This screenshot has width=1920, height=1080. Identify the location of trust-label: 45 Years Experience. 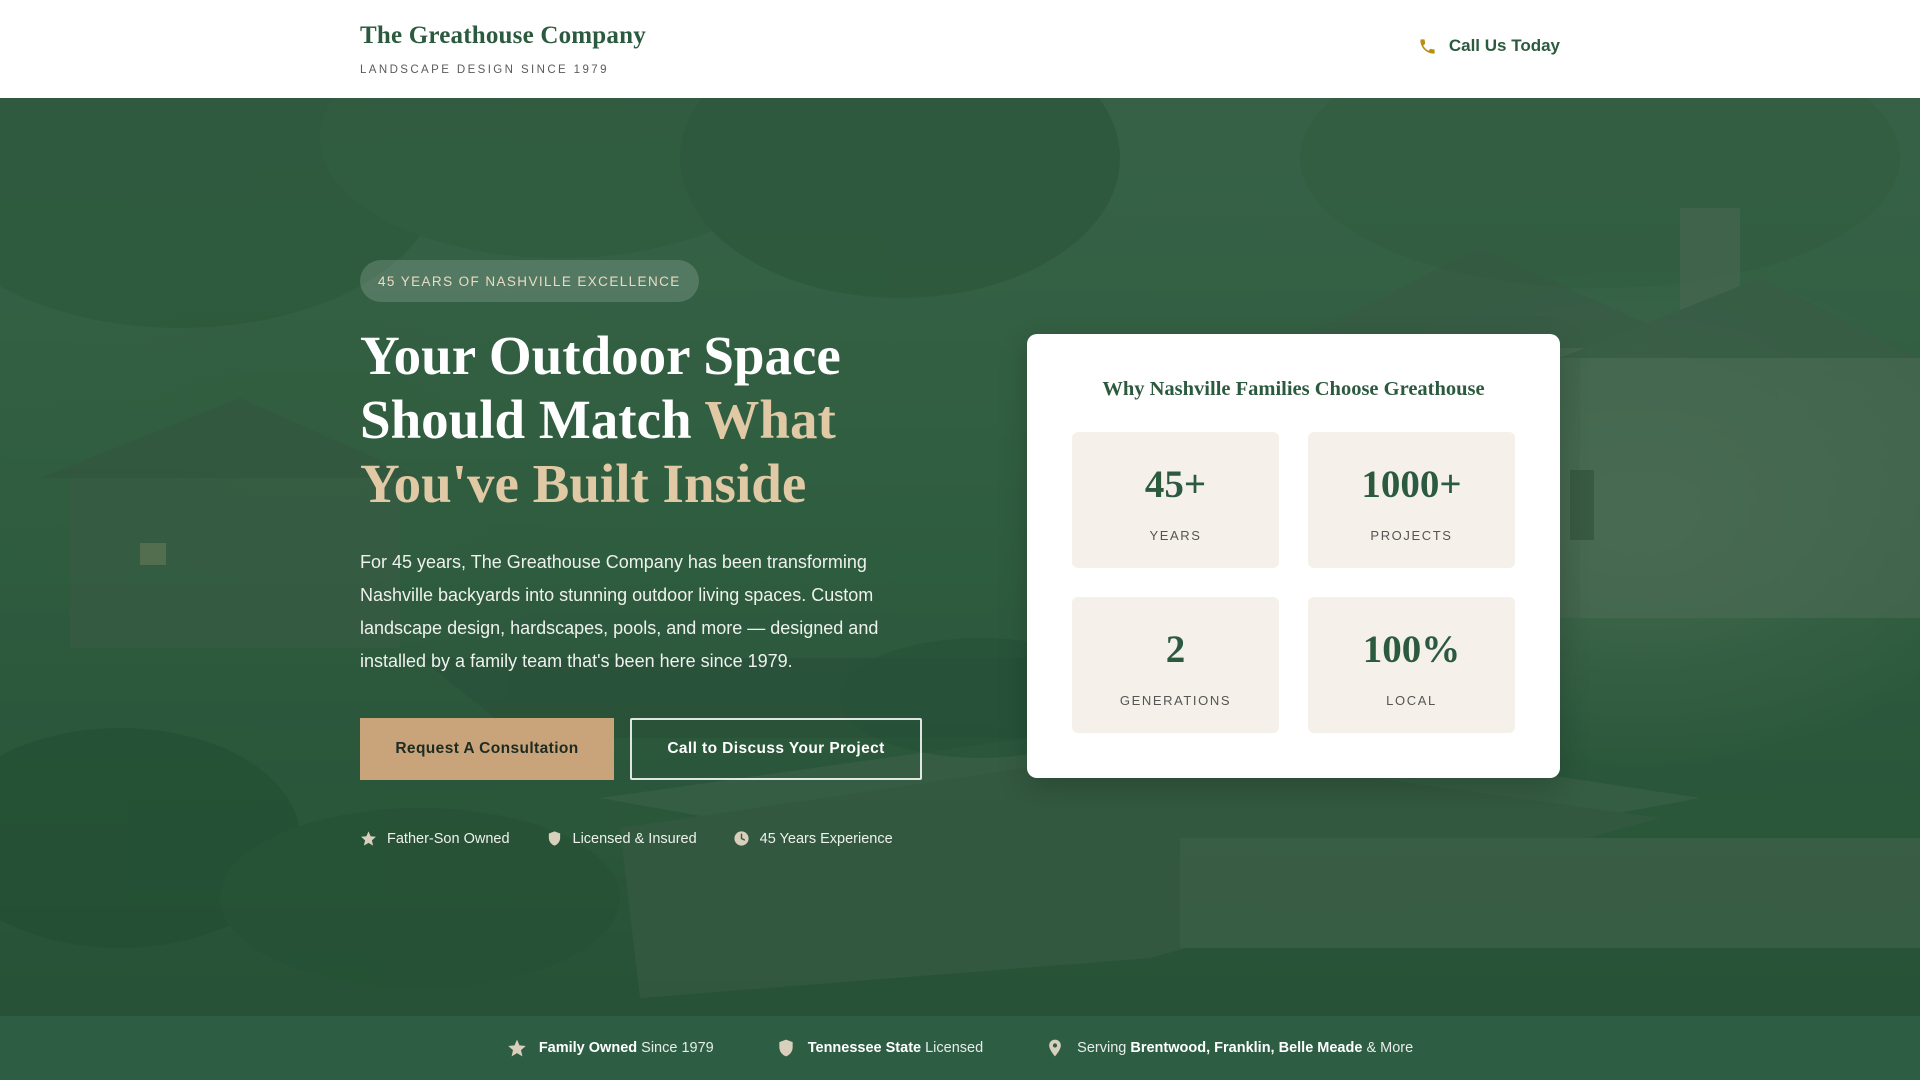
(826, 838).